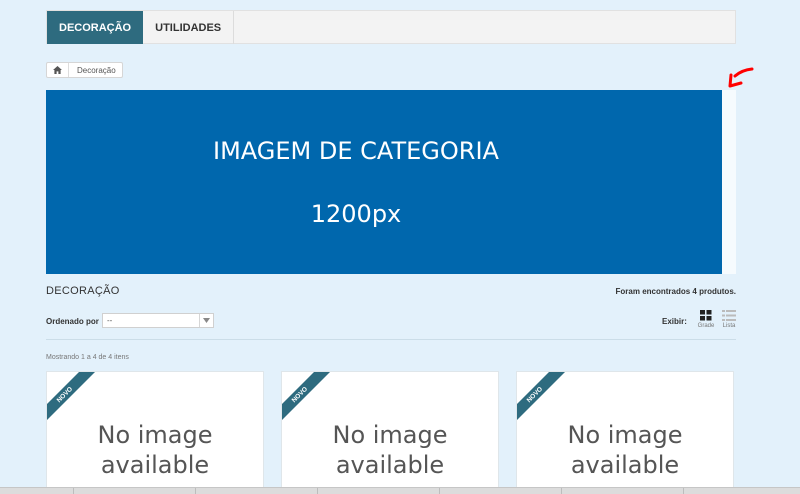 The height and width of the screenshot is (494, 800). Describe the element at coordinates (741, 77) in the screenshot. I see `red-arrow-icon` at that location.